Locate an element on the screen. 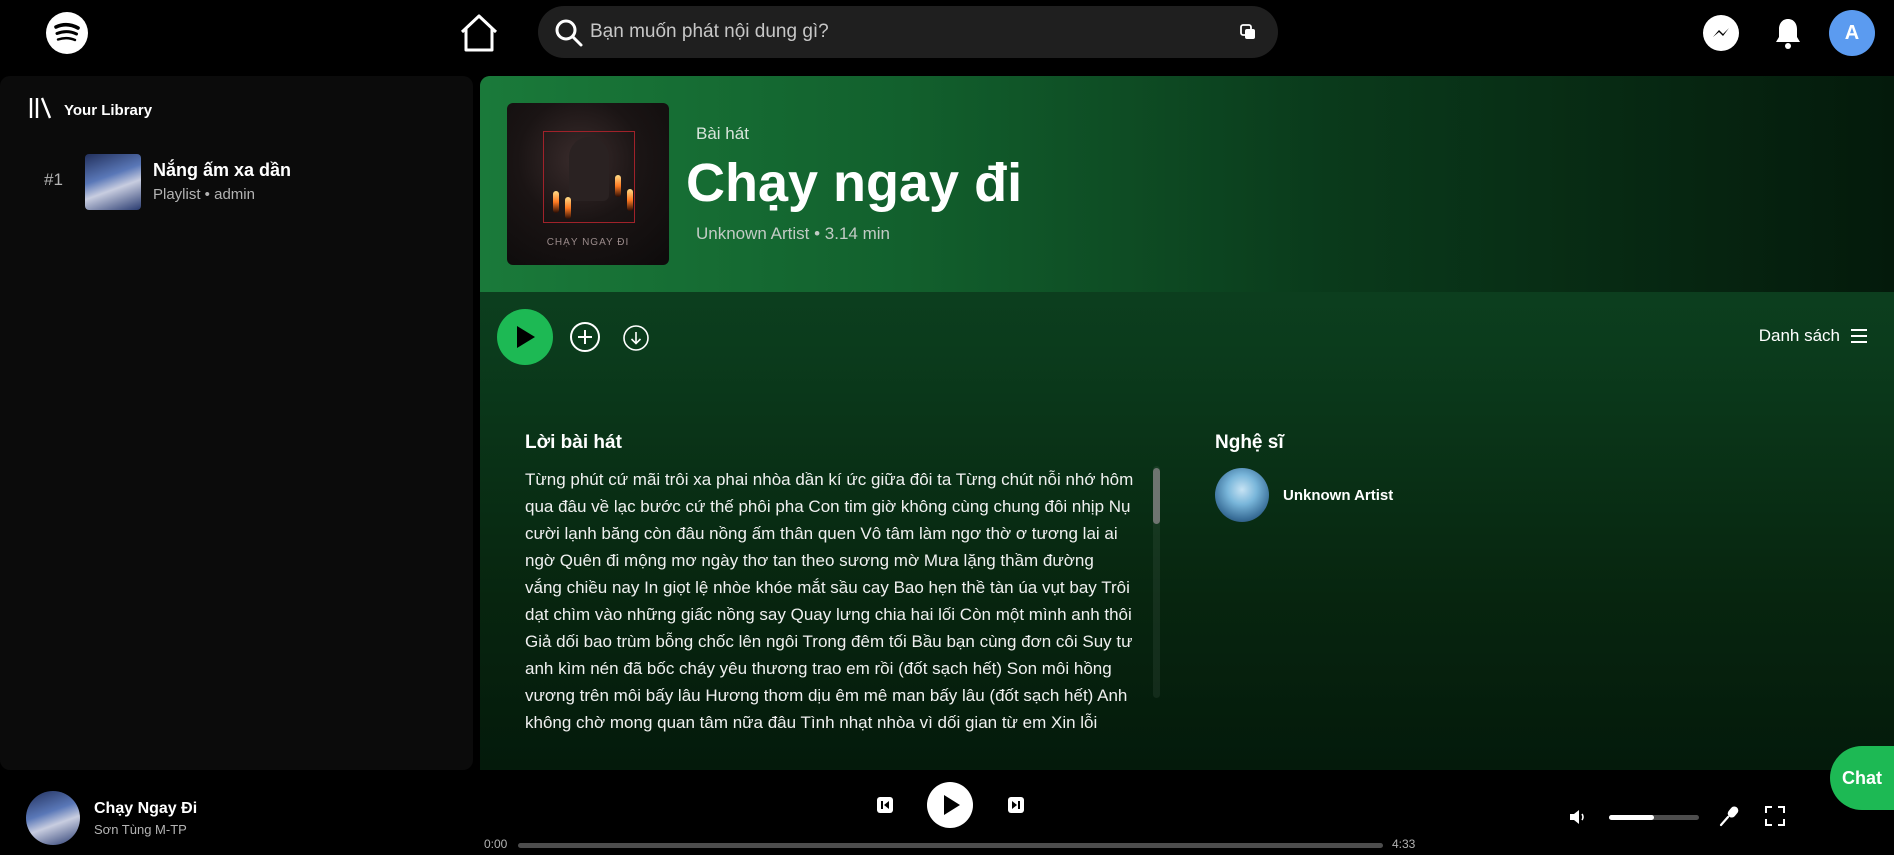 The width and height of the screenshot is (1894, 855). lyrics-heading: Lời bài hát is located at coordinates (573, 442).